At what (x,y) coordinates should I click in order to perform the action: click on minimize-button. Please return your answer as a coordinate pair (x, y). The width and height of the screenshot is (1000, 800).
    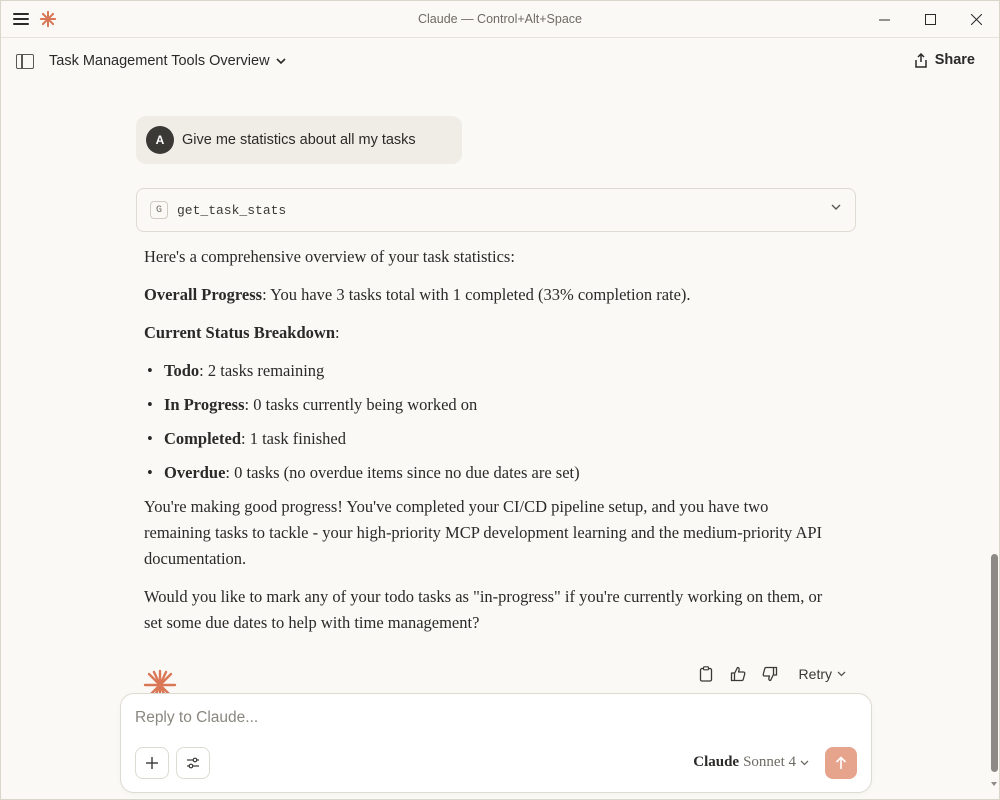
    Looking at the image, I should click on (884, 19).